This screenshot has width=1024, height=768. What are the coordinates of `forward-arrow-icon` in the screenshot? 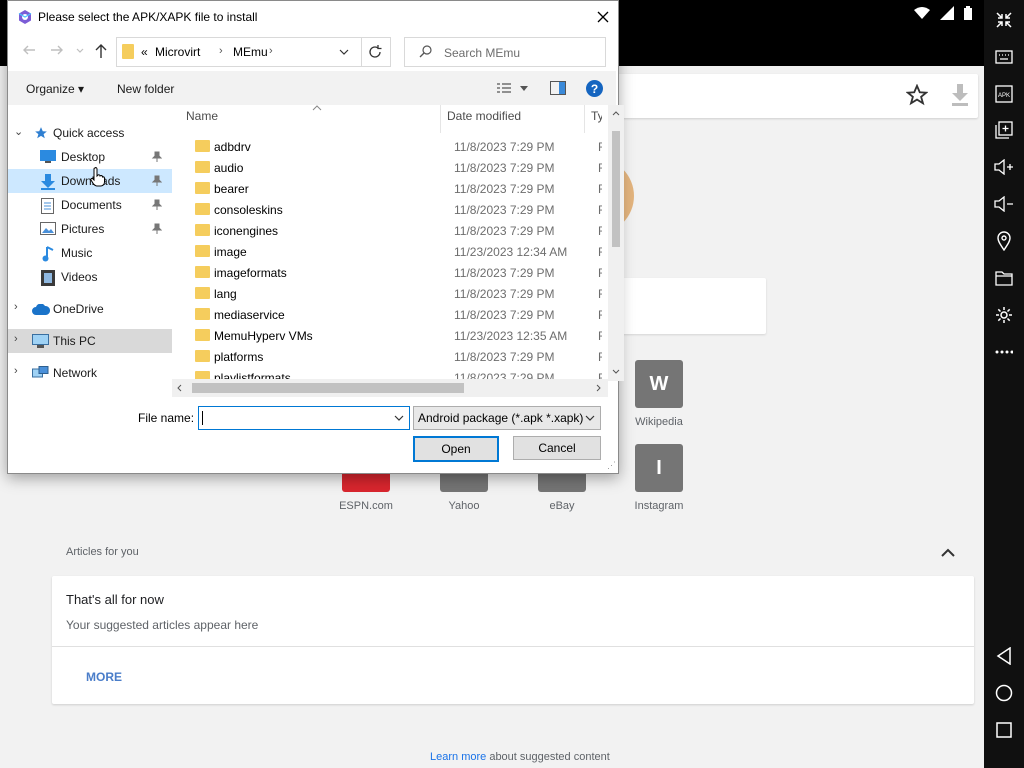 It's located at (57, 50).